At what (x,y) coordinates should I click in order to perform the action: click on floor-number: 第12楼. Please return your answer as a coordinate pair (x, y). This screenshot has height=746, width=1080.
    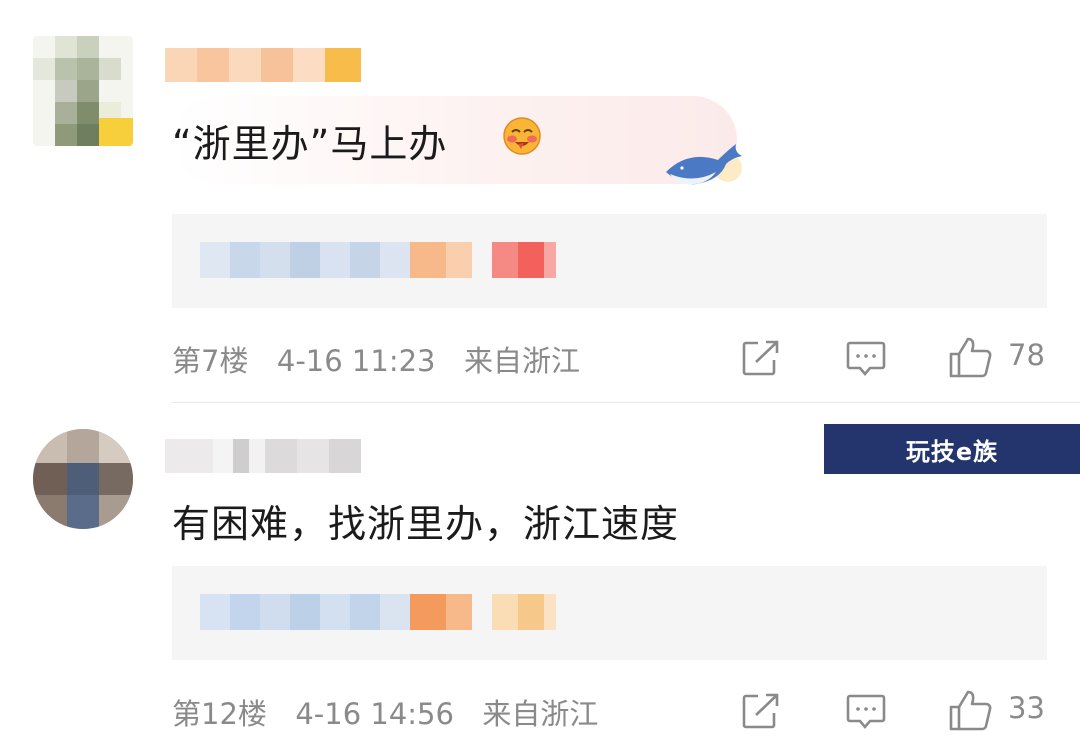
    Looking at the image, I should click on (219, 714).